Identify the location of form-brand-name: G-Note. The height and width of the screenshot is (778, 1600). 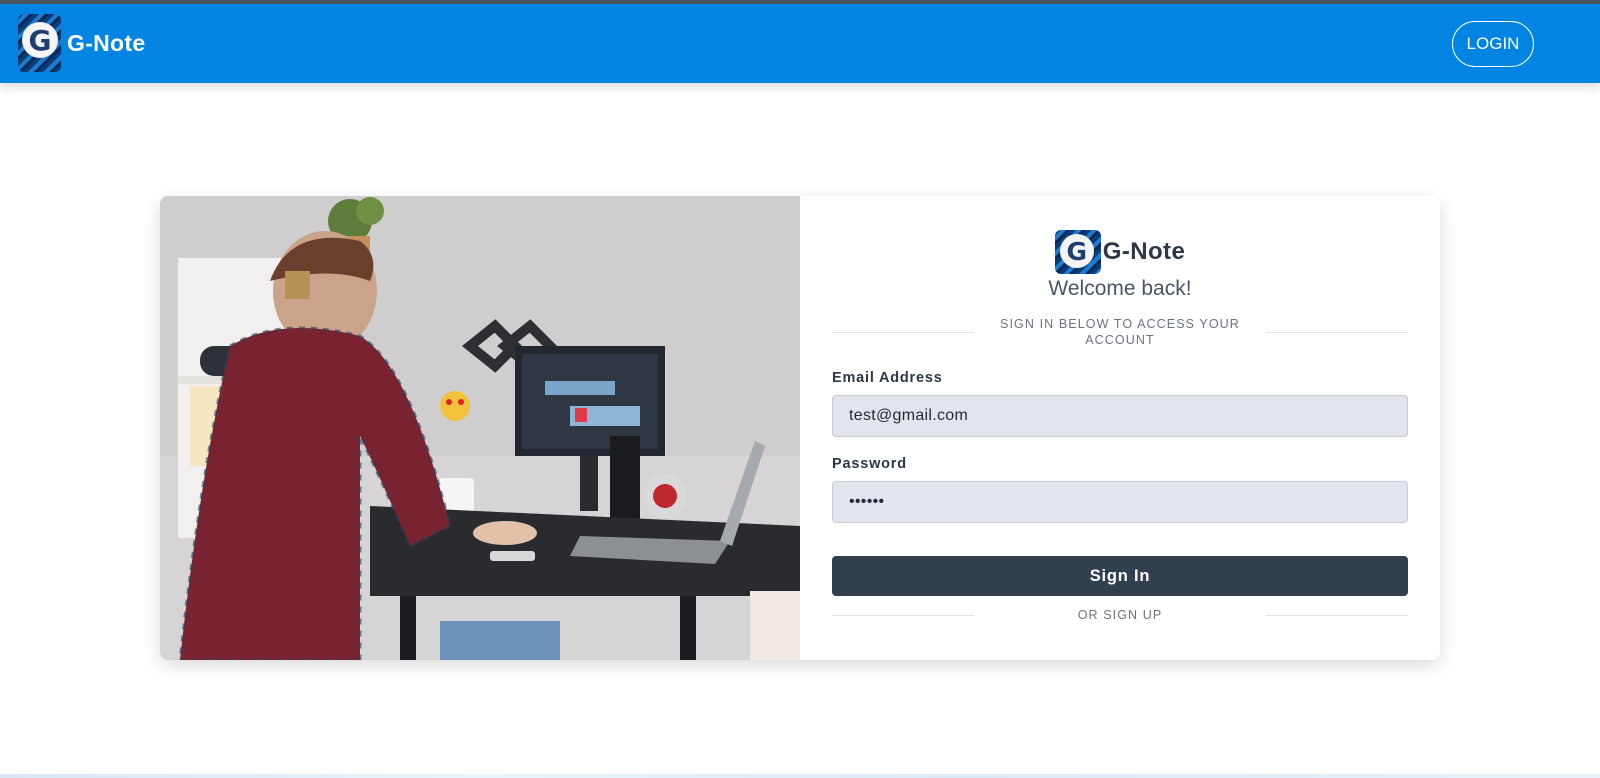
(1144, 251).